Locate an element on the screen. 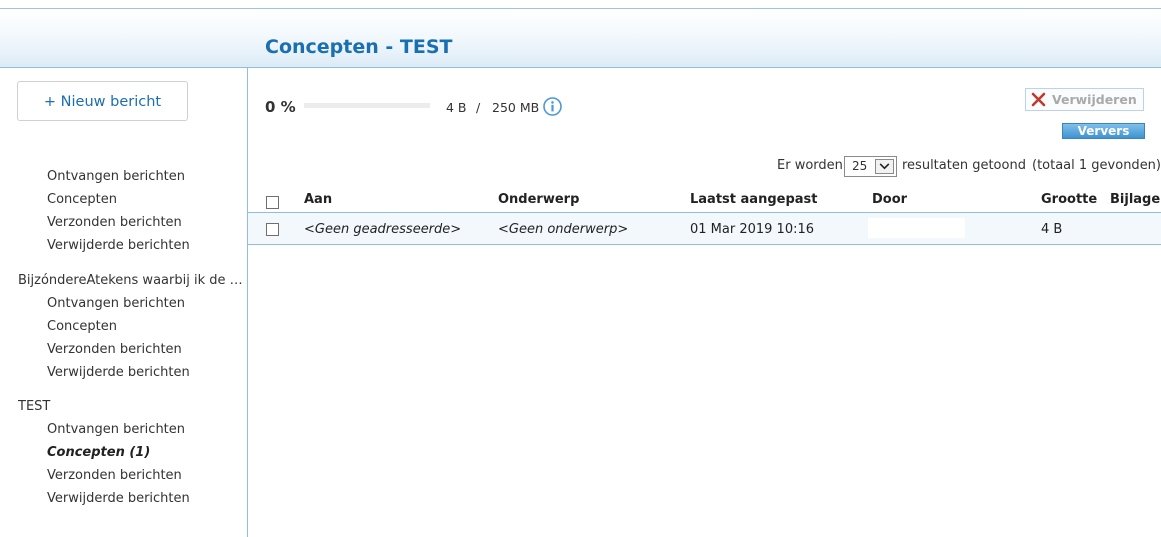 Image resolution: width=1161 pixels, height=537 pixels. column-header-attachment: Bijlage is located at coordinates (1135, 199).